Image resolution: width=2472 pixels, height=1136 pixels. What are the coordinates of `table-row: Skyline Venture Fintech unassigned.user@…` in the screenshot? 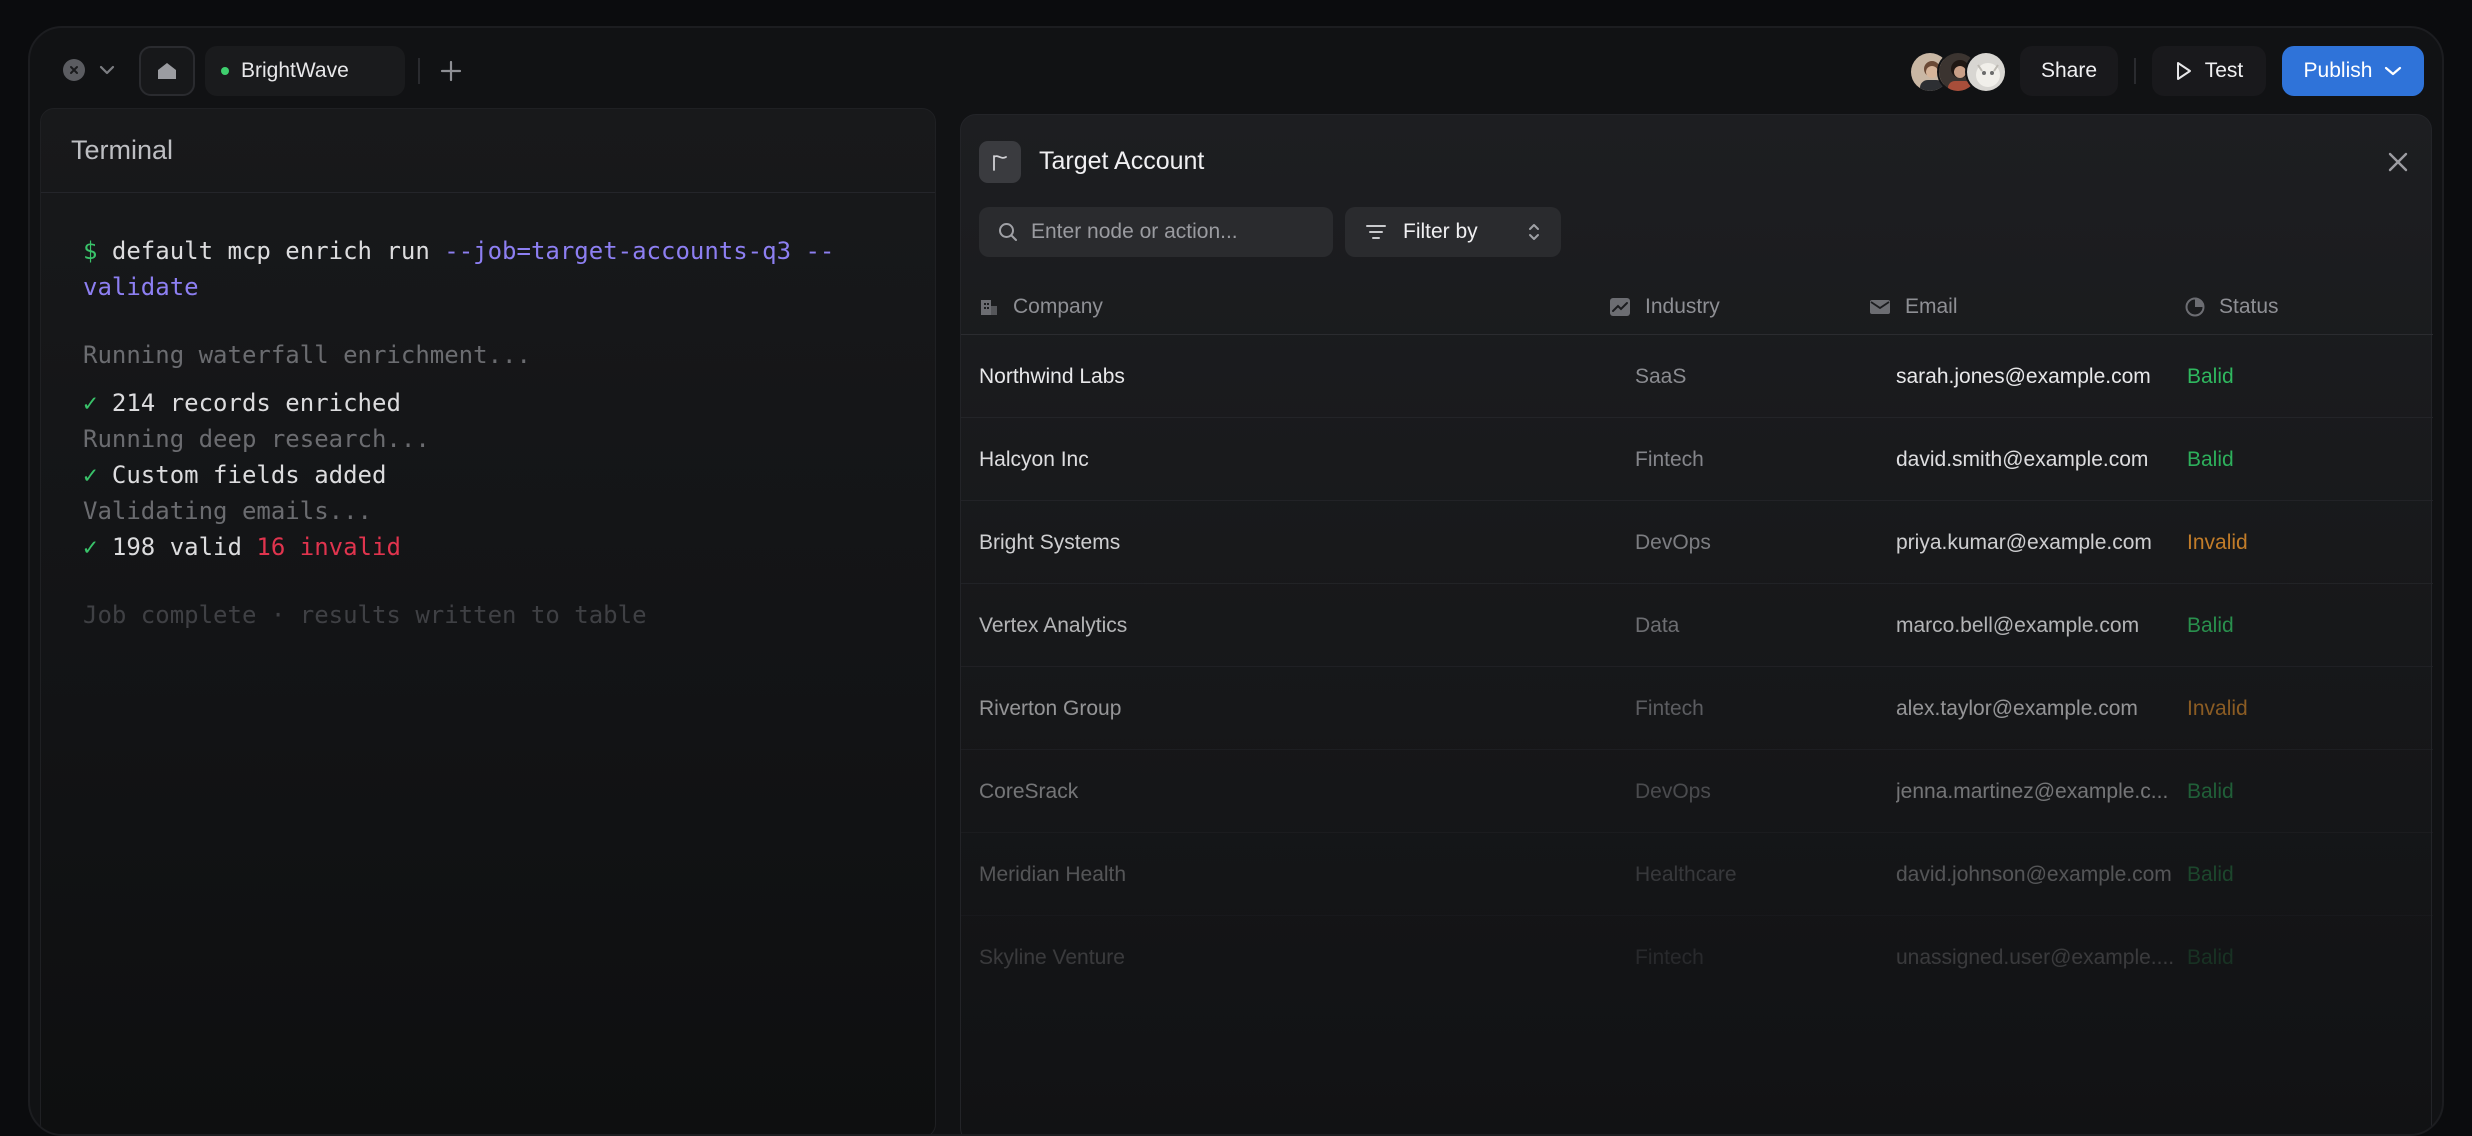 It's located at (1697, 957).